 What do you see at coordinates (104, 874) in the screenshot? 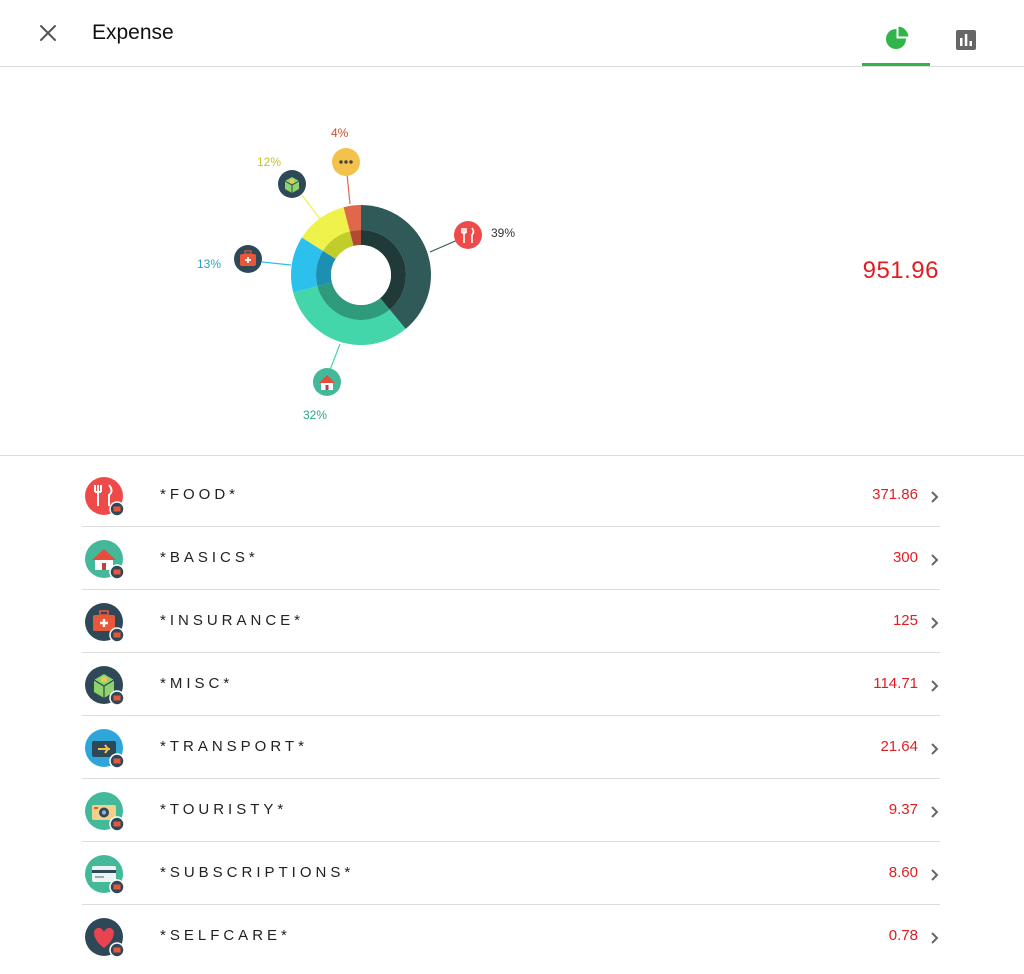
I see `subscriptions-icon` at bounding box center [104, 874].